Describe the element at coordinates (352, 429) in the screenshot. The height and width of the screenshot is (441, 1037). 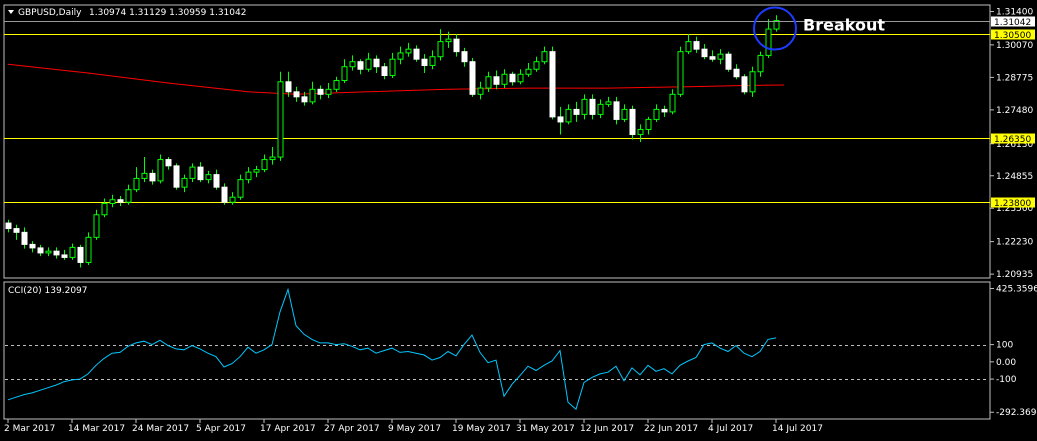
I see `time-tick-label: 27 Apr 2017` at that location.